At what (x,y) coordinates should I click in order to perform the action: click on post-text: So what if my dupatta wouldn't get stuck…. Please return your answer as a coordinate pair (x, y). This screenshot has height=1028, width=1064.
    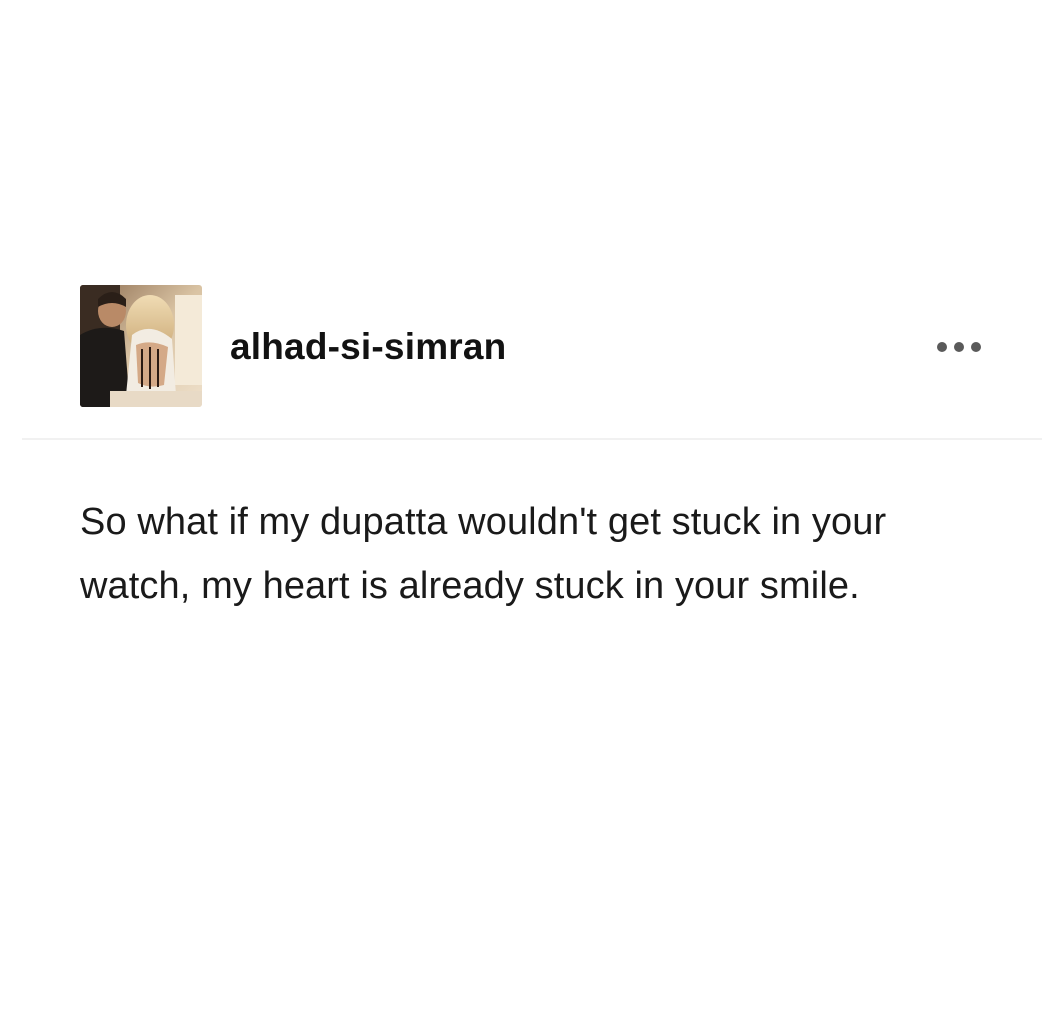
    Looking at the image, I should click on (483, 554).